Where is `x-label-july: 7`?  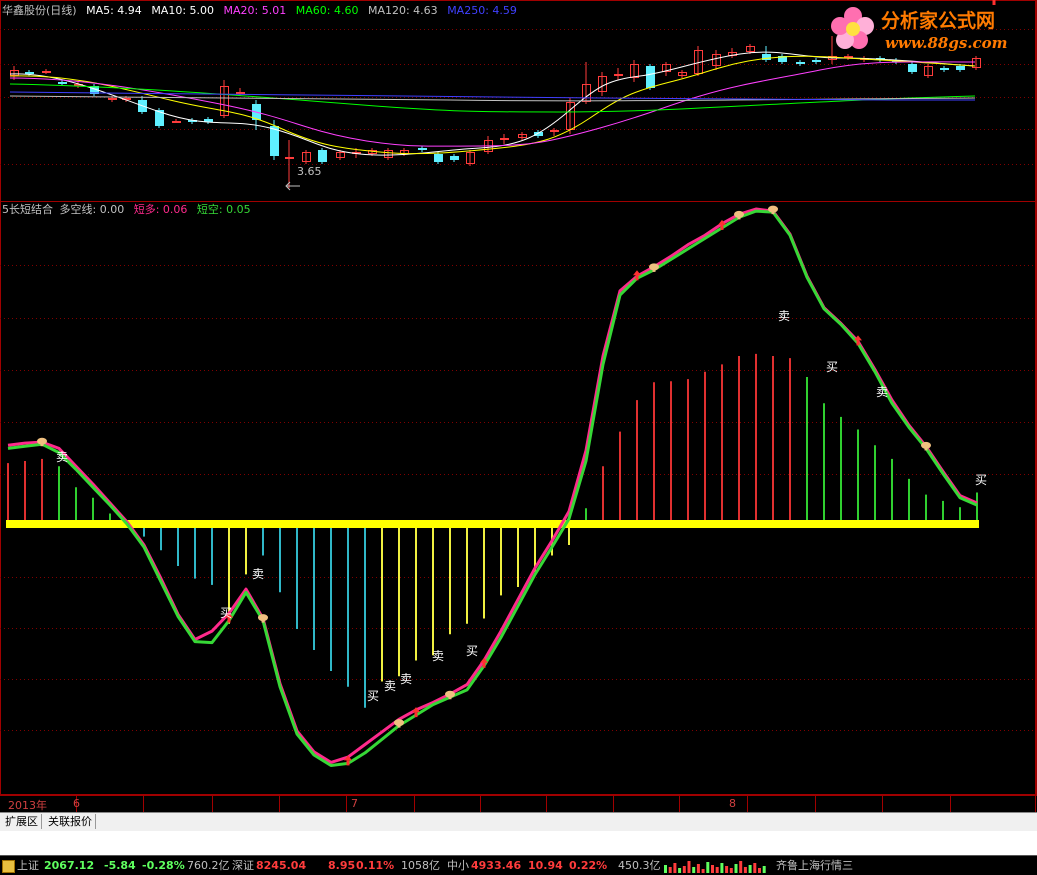 x-label-july: 7 is located at coordinates (354, 803).